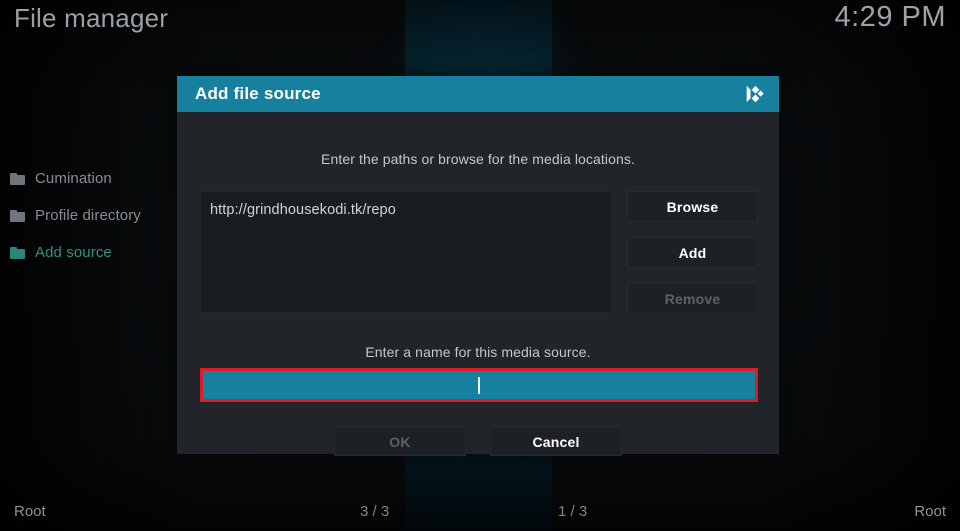 The width and height of the screenshot is (960, 531). What do you see at coordinates (930, 511) in the screenshot?
I see `status-right-path: Root` at bounding box center [930, 511].